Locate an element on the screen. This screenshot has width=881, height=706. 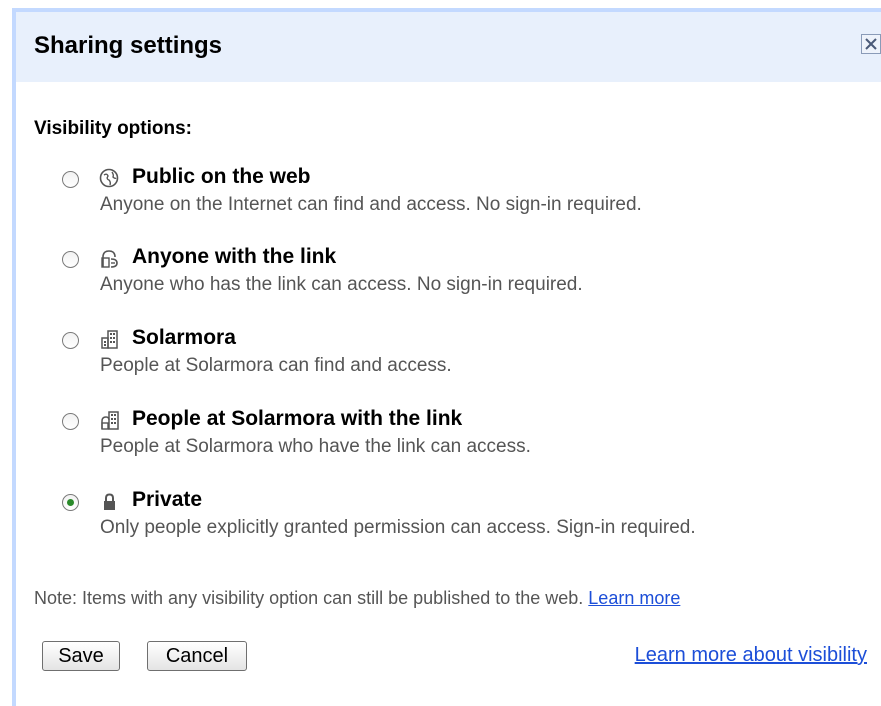
building-icon is located at coordinates (109, 339).